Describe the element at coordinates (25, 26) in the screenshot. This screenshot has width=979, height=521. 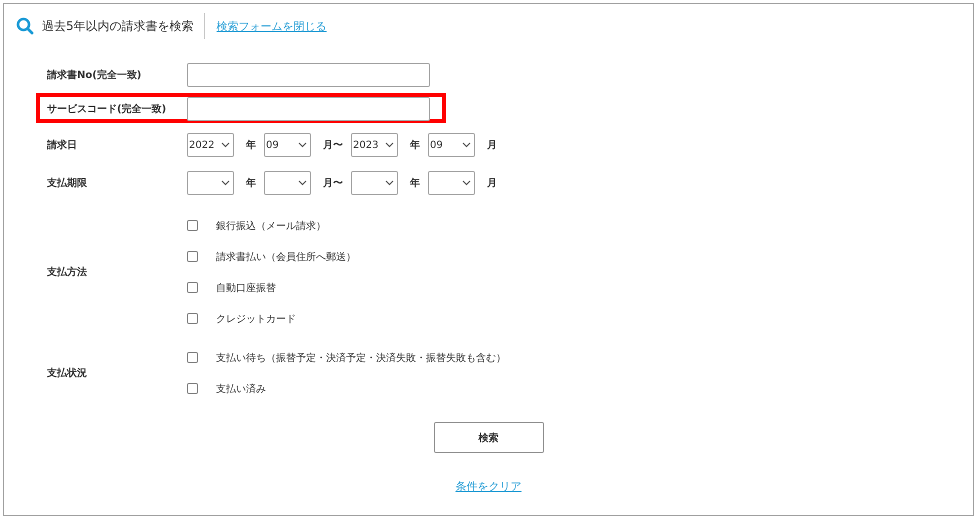
I see `search-icon` at that location.